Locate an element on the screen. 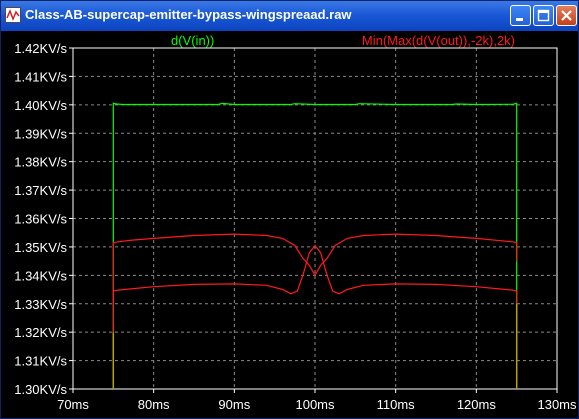 The height and width of the screenshot is (419, 579). y-tick-label: 1.36KV/s is located at coordinates (40, 219).